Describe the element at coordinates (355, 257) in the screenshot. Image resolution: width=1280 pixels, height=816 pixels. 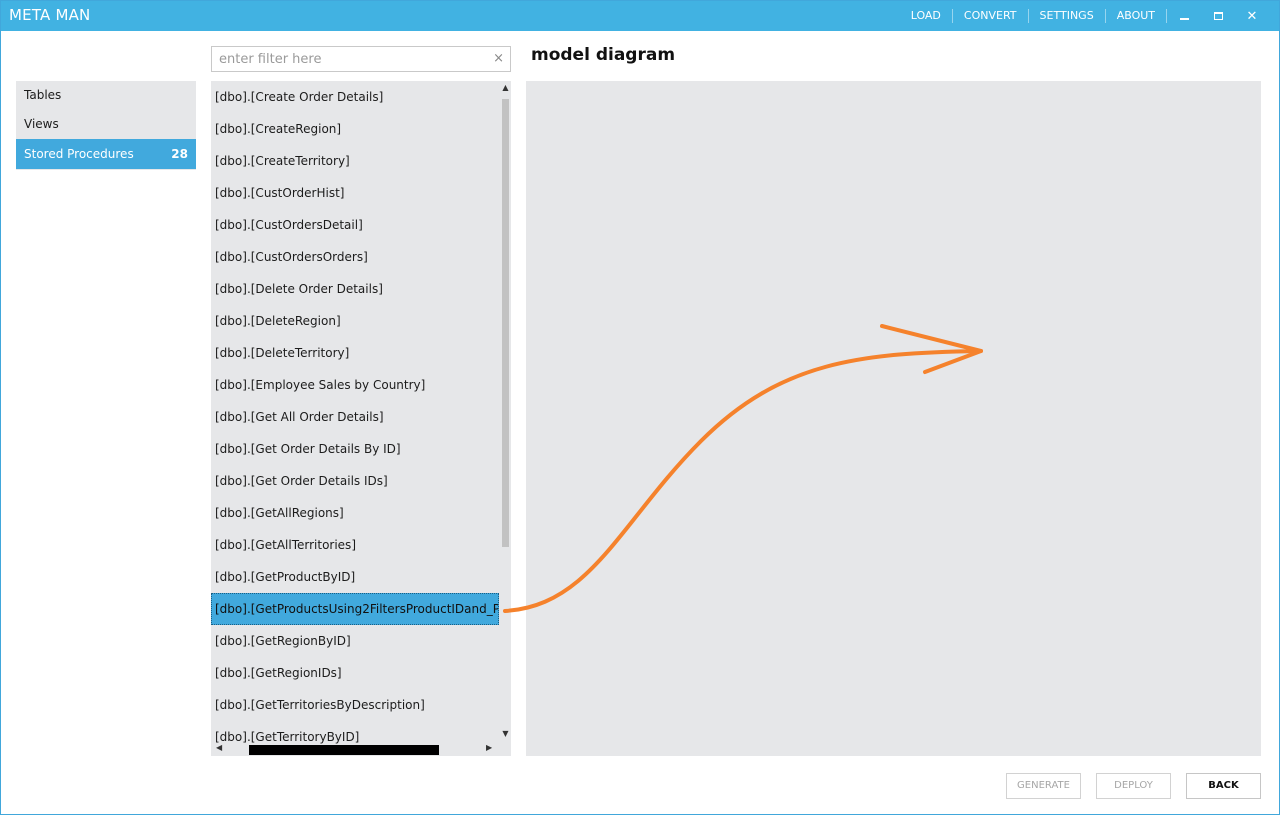
I see `list-item: [dbo].[CustOrdersOrders]` at that location.